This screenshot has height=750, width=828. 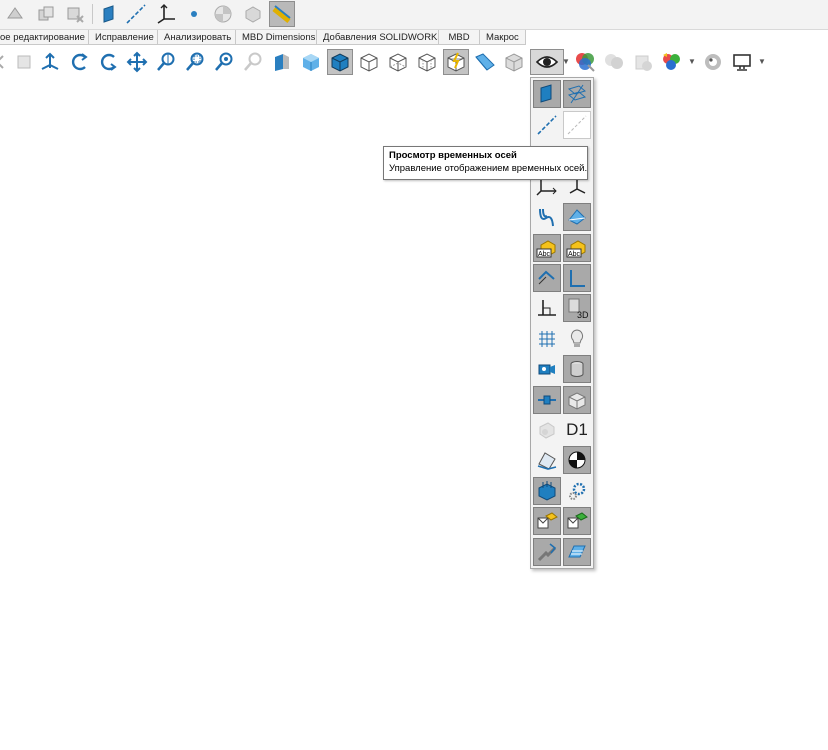 What do you see at coordinates (166, 14) in the screenshot?
I see `coordinate-system-icon` at bounding box center [166, 14].